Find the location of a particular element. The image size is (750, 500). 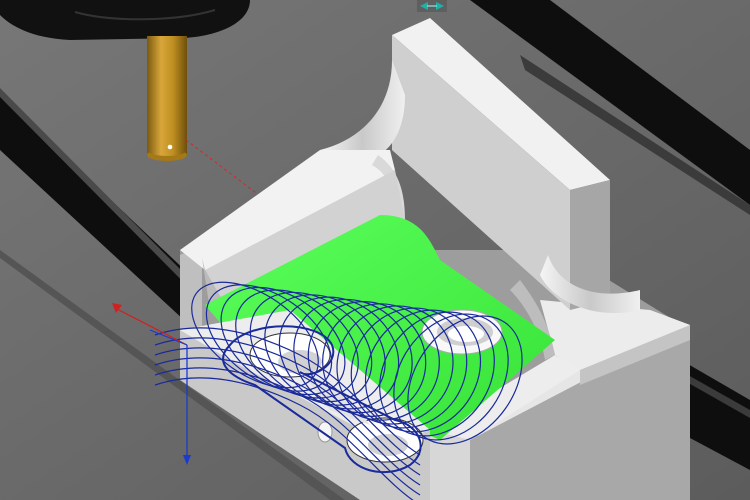

cutting-tool is located at coordinates (167, 98).